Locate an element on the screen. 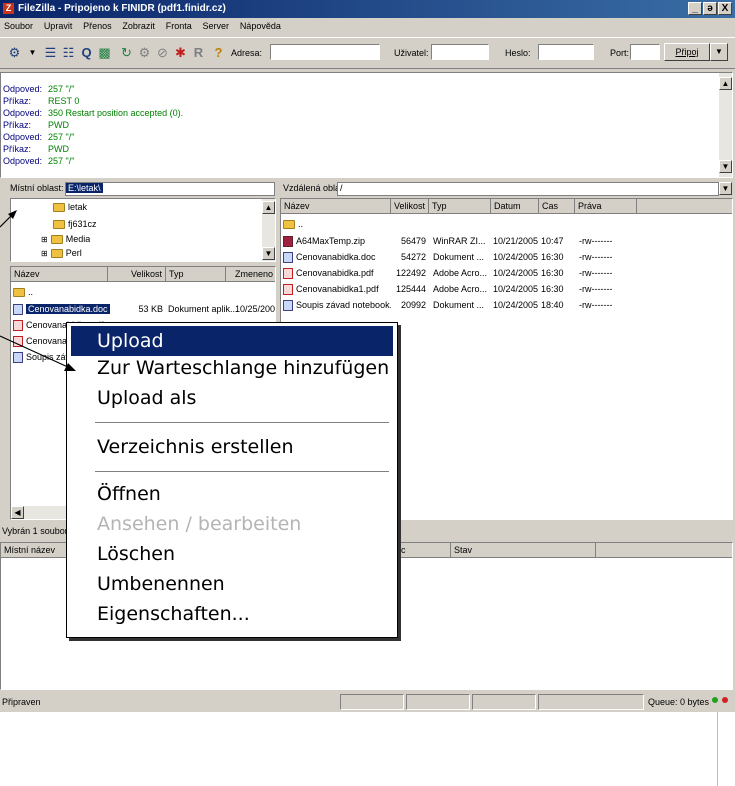 Image resolution: width=735 pixels, height=786 pixels. callout-arrow-context-menu is located at coordinates (35, 352).